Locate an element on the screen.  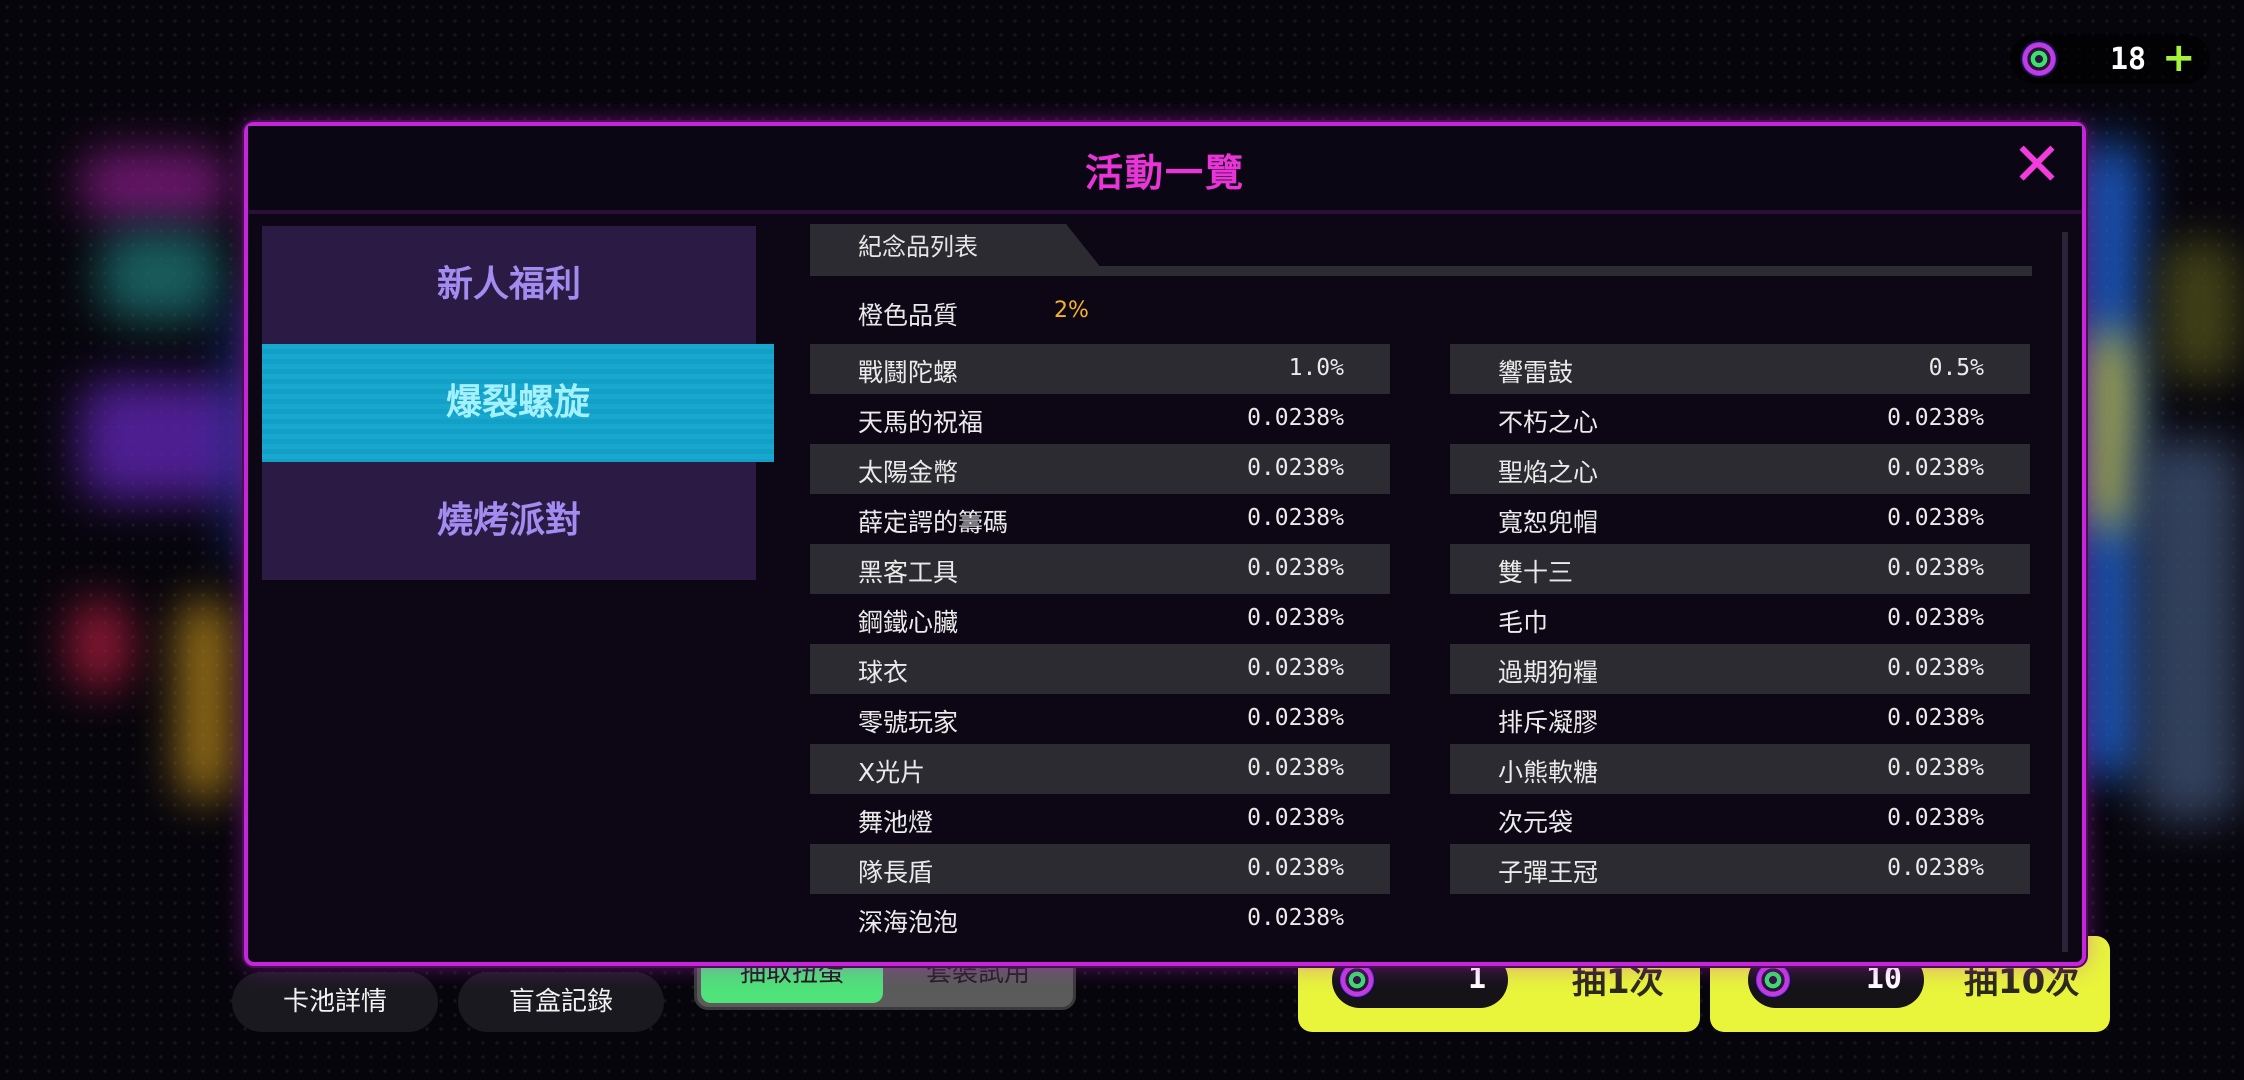
item-row: 聖焰之心 0.0238% is located at coordinates (1740, 469).